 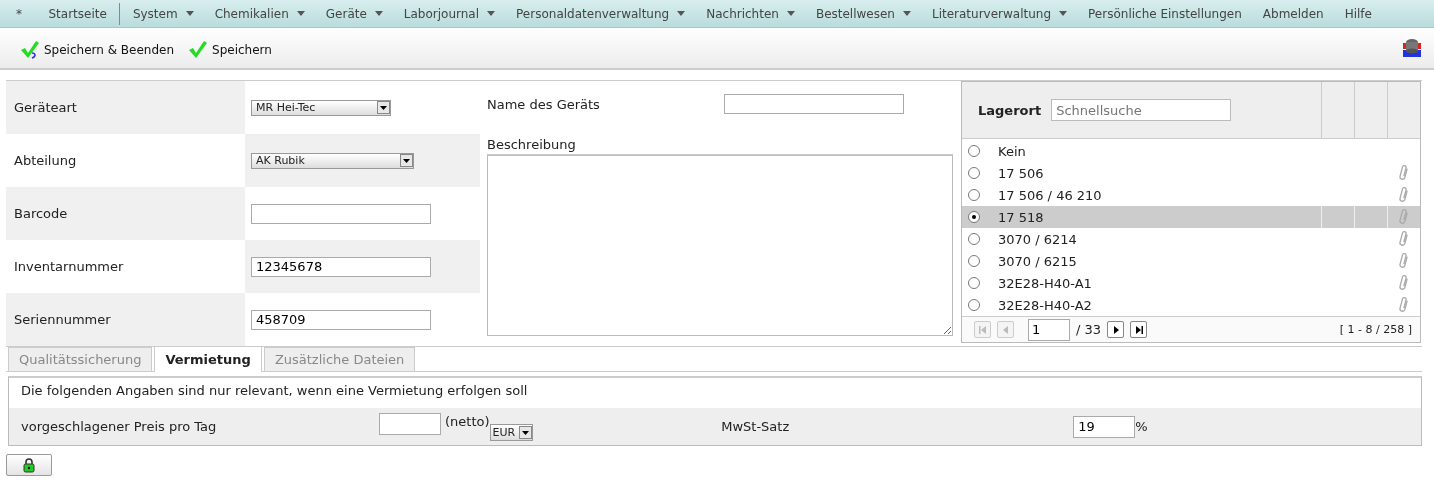 I want to click on record-range: [ 1 - 8 / 258 ], so click(x=1375, y=329).